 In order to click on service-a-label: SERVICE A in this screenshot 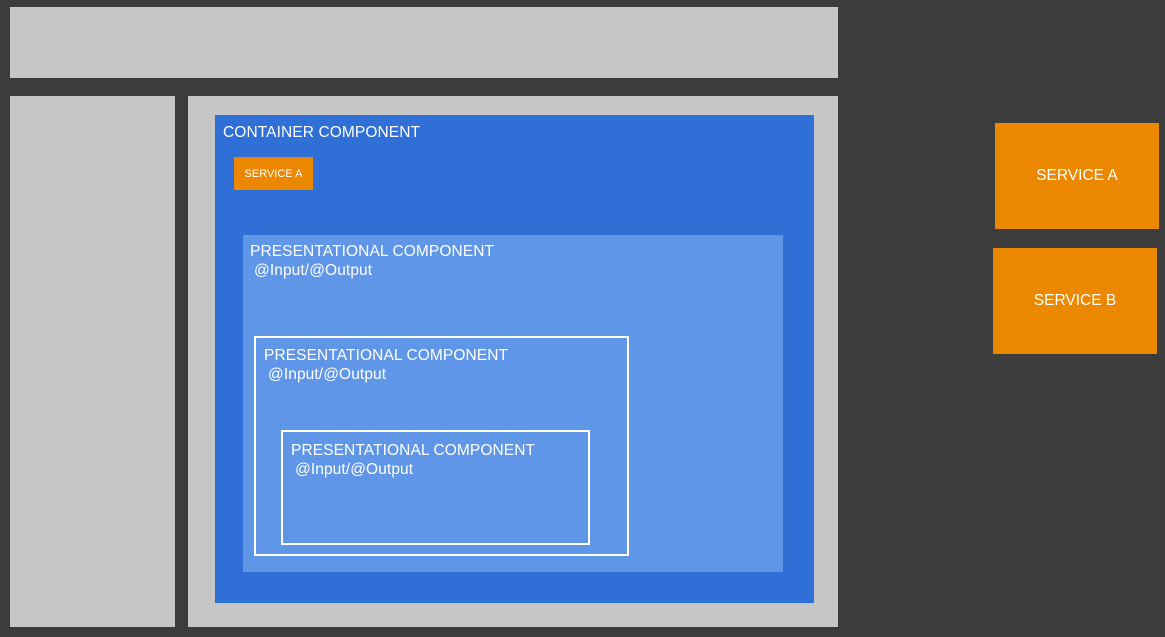, I will do `click(1077, 175)`.